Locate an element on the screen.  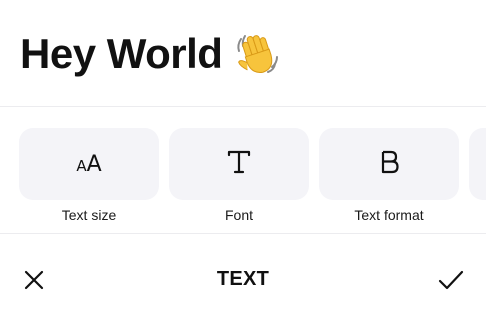
checkmark-icon is located at coordinates (451, 280).